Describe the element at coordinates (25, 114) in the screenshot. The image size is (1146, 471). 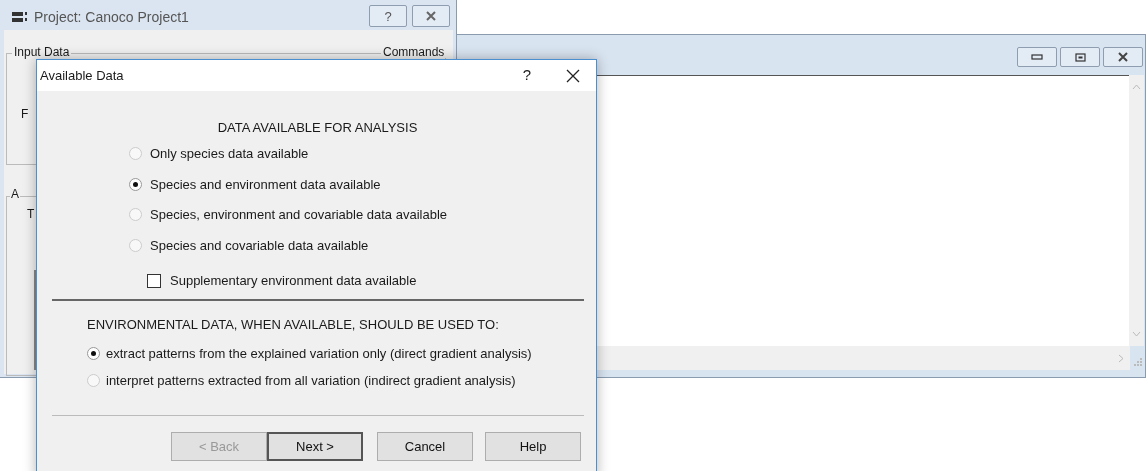
I see `field-label: F` at that location.